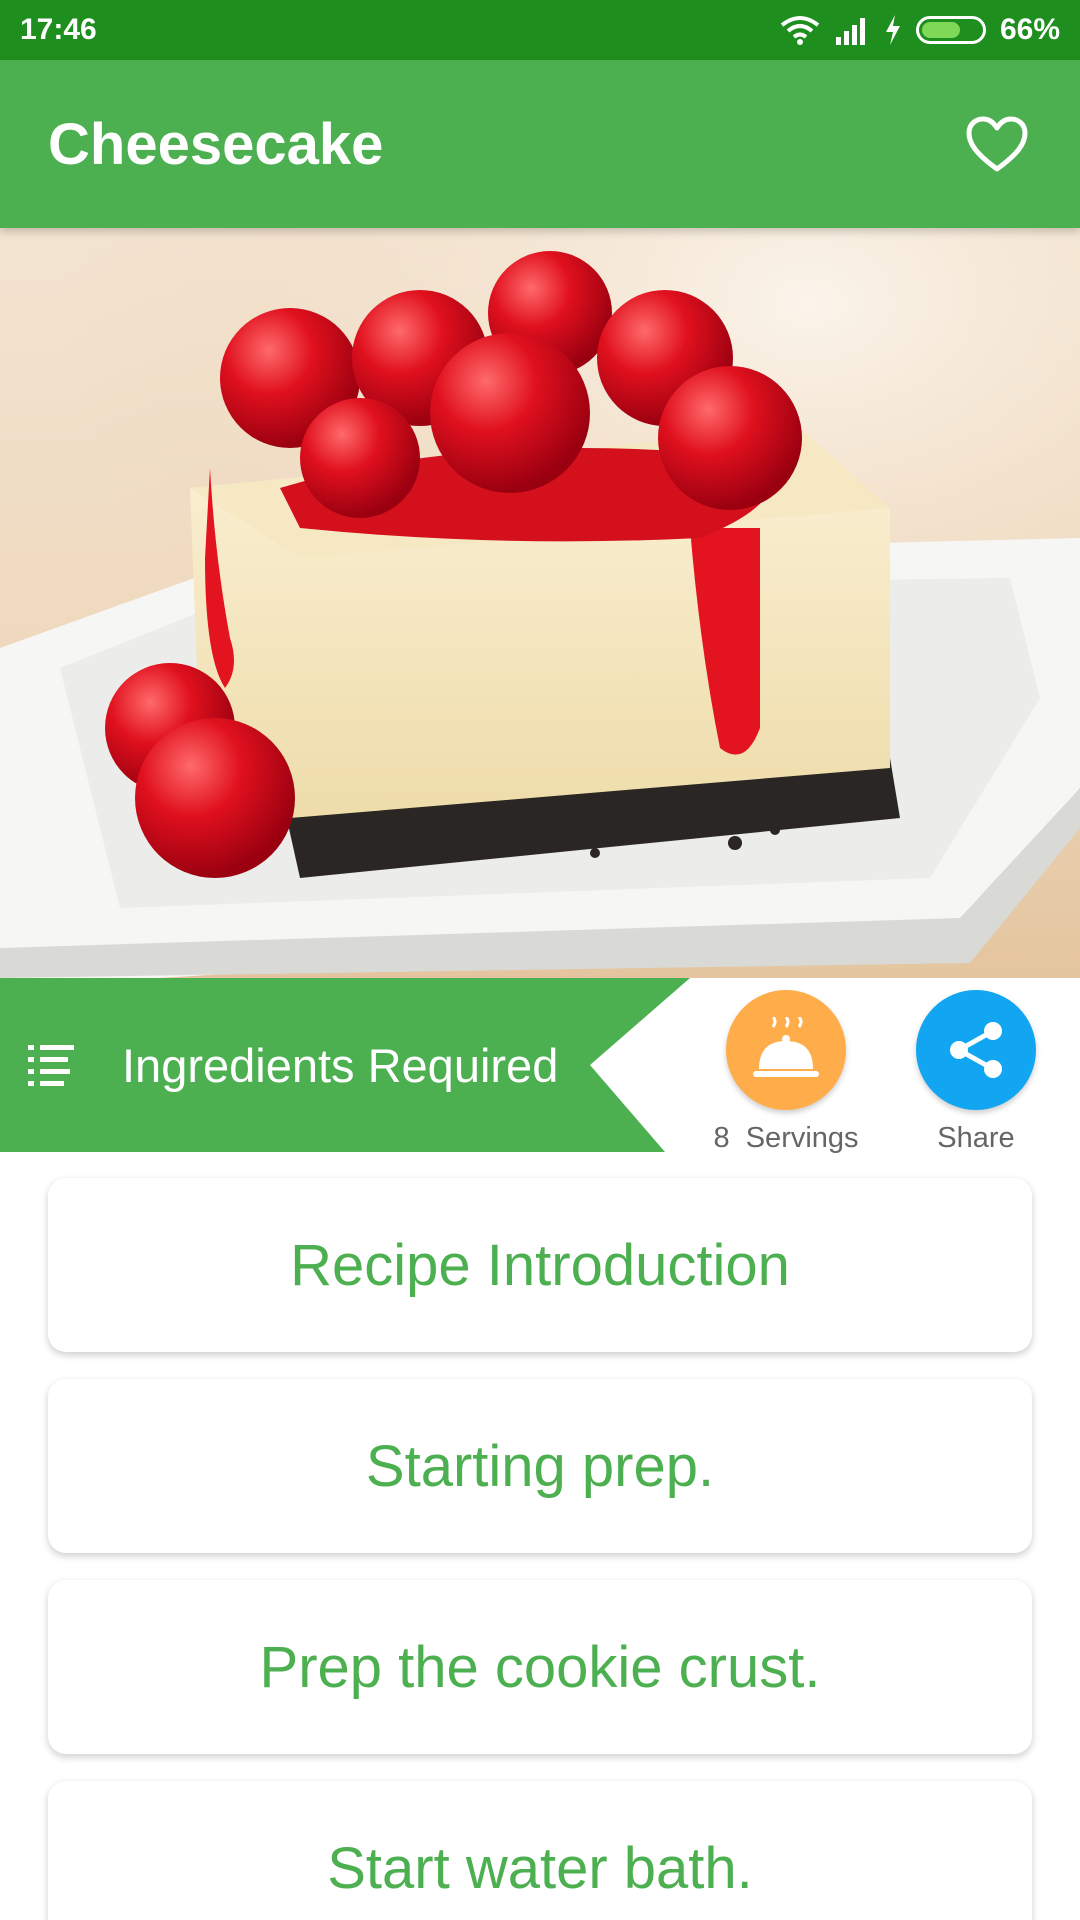 This screenshot has width=1080, height=1920. What do you see at coordinates (950, 30) in the screenshot?
I see `battery-icon` at bounding box center [950, 30].